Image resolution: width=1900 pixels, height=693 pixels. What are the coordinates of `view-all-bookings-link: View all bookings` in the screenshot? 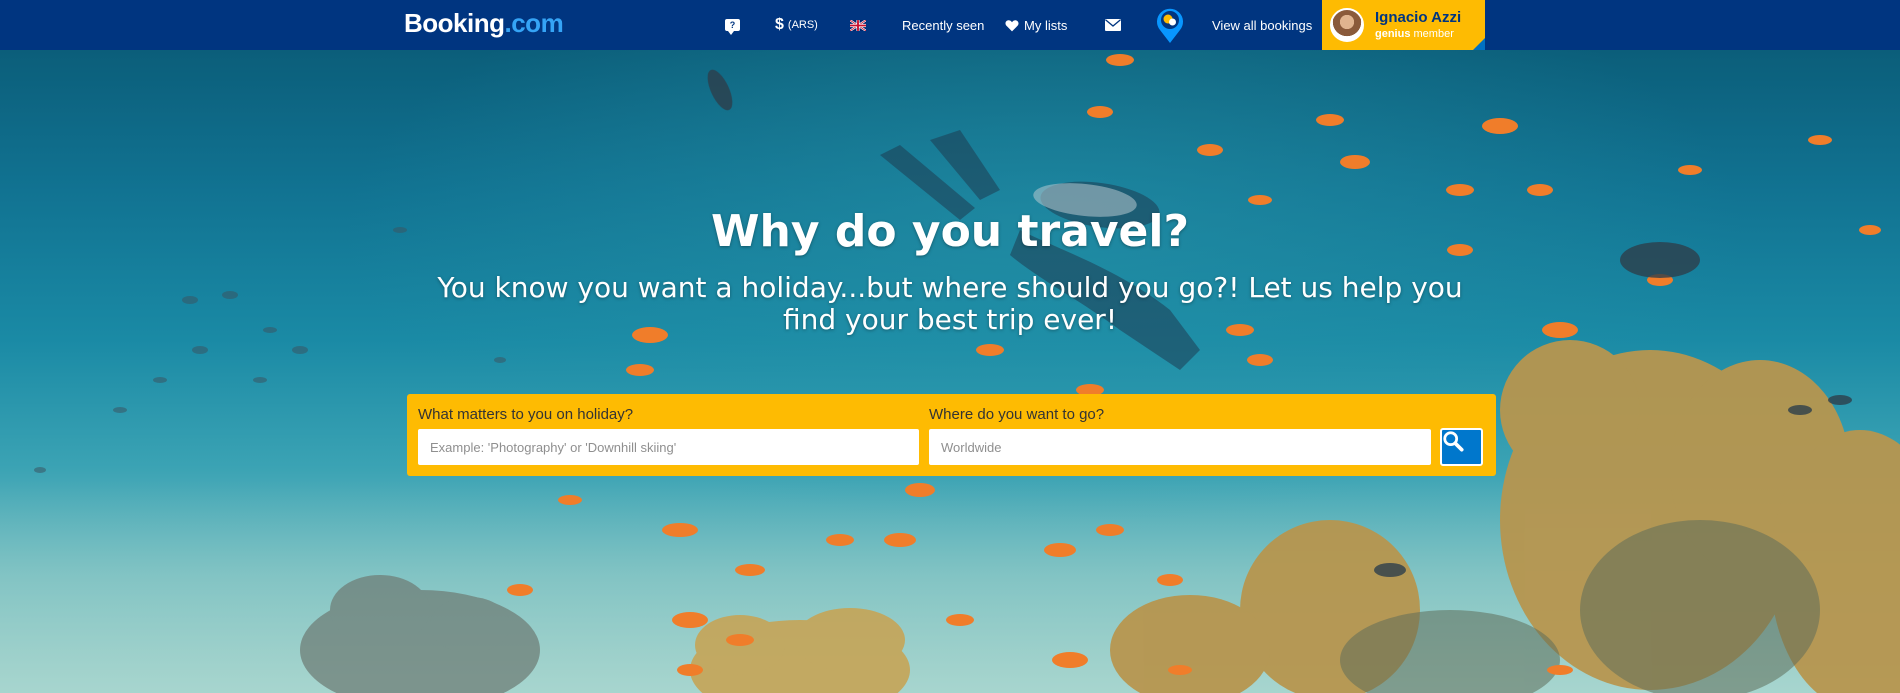 It's located at (1262, 25).